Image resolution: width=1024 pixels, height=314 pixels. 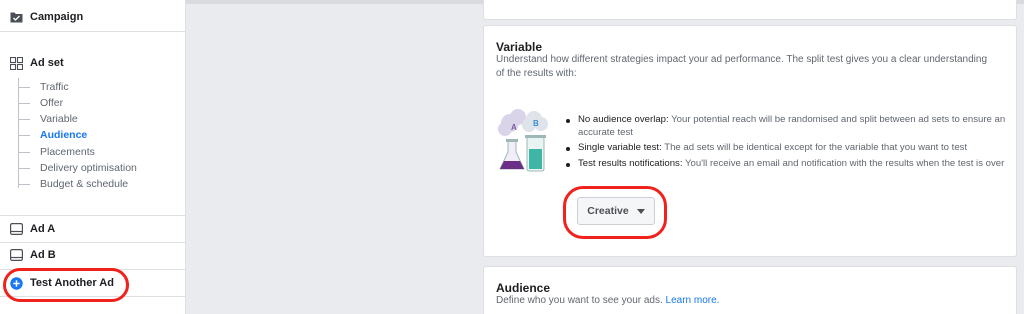 I want to click on letter-b: B, so click(x=536, y=123).